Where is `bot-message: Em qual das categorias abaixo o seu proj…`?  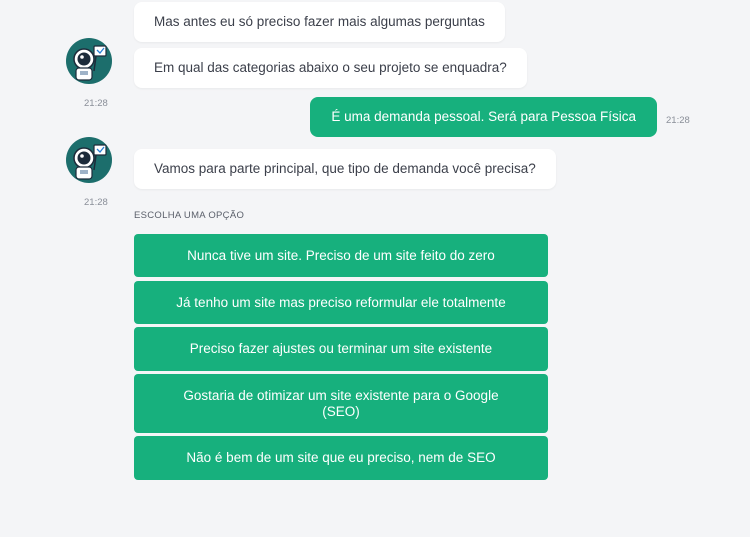
bot-message: Em qual das categorias abaixo o seu proj… is located at coordinates (330, 68).